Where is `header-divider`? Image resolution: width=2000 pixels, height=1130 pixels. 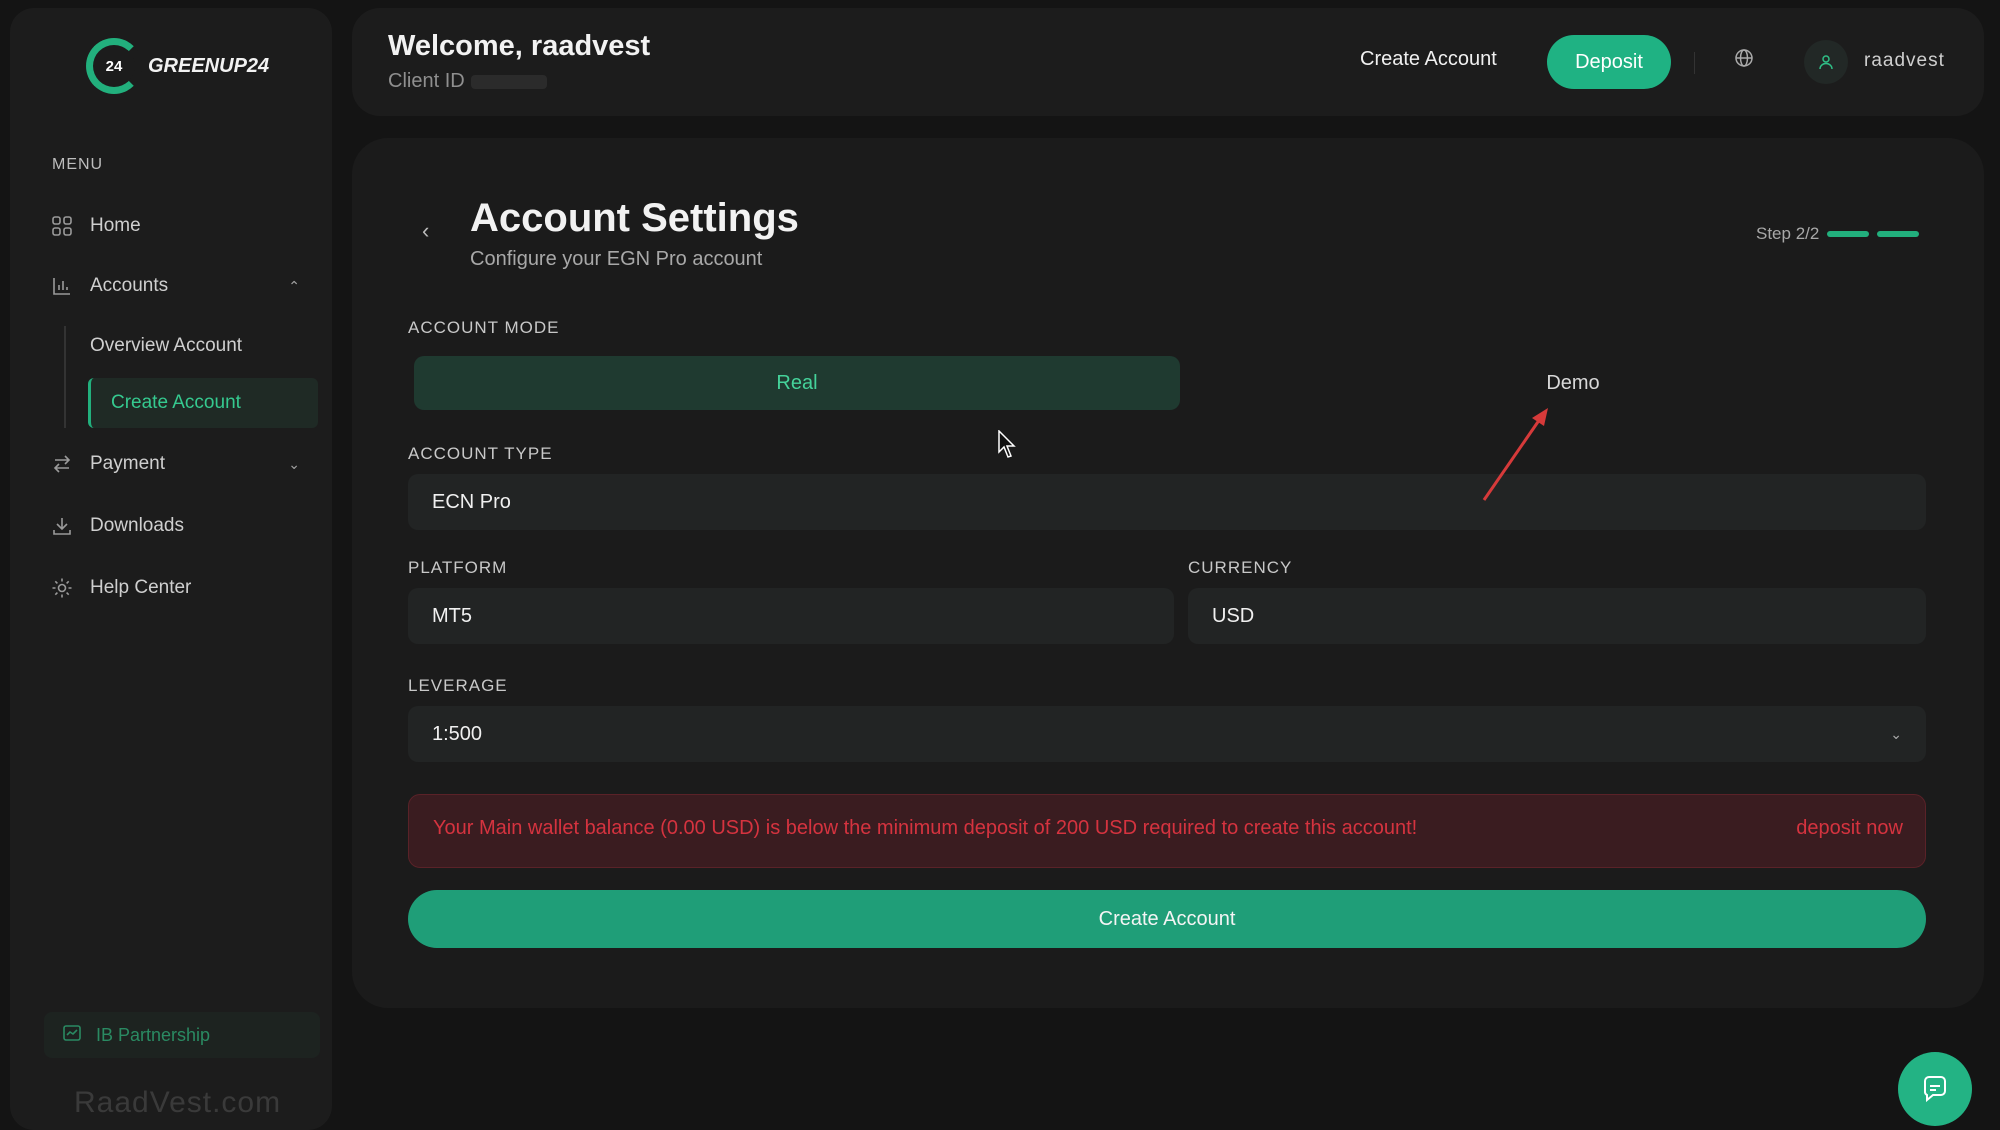 header-divider is located at coordinates (1694, 63).